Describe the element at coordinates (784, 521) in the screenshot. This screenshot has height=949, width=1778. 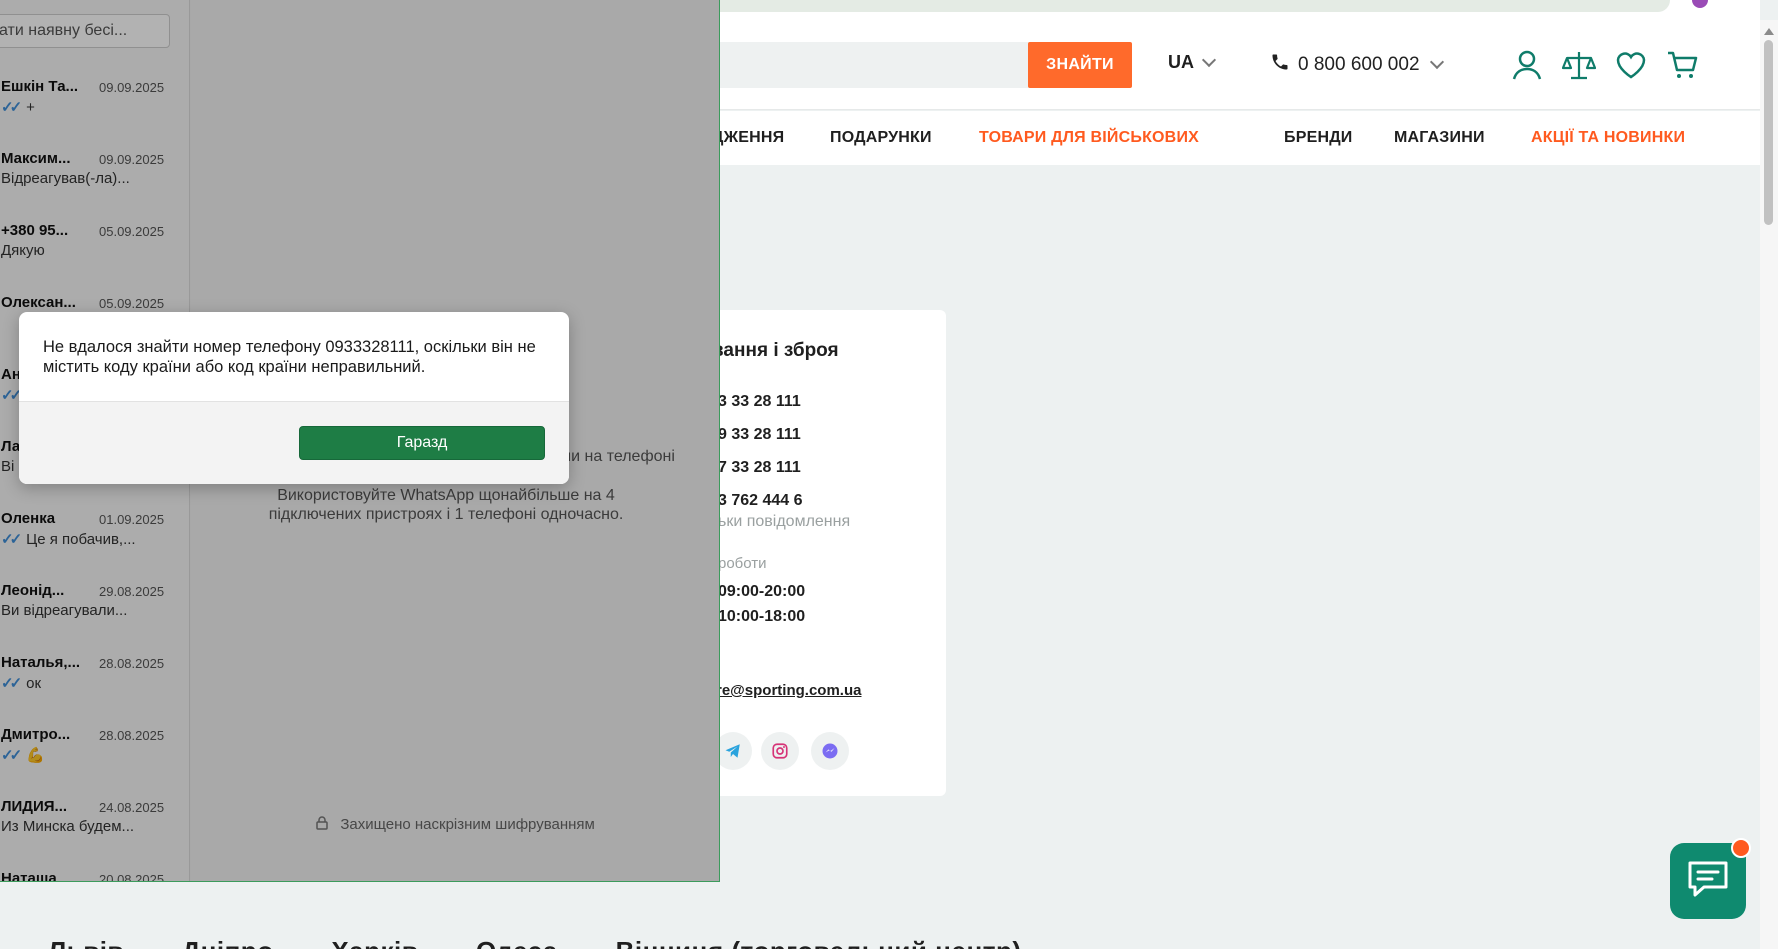
I see `messages-note: ьки повідомлення` at that location.